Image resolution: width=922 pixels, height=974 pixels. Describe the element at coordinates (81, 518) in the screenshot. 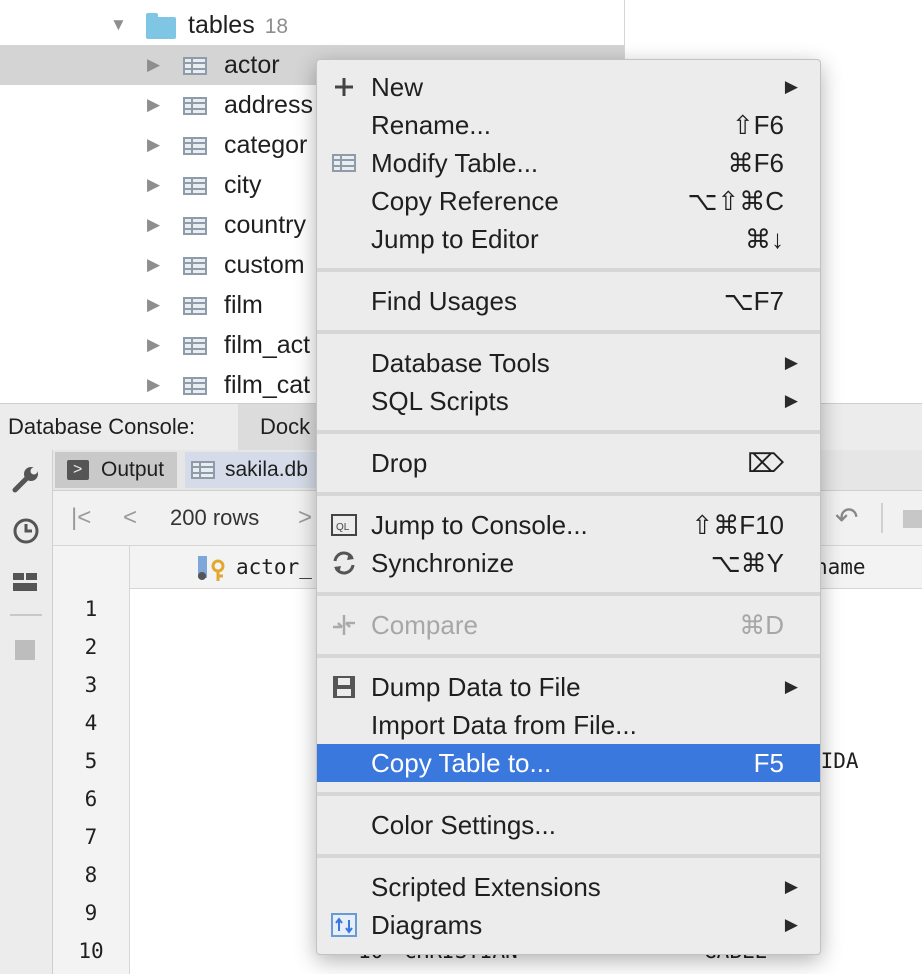

I see `first-page-icon: |<` at that location.